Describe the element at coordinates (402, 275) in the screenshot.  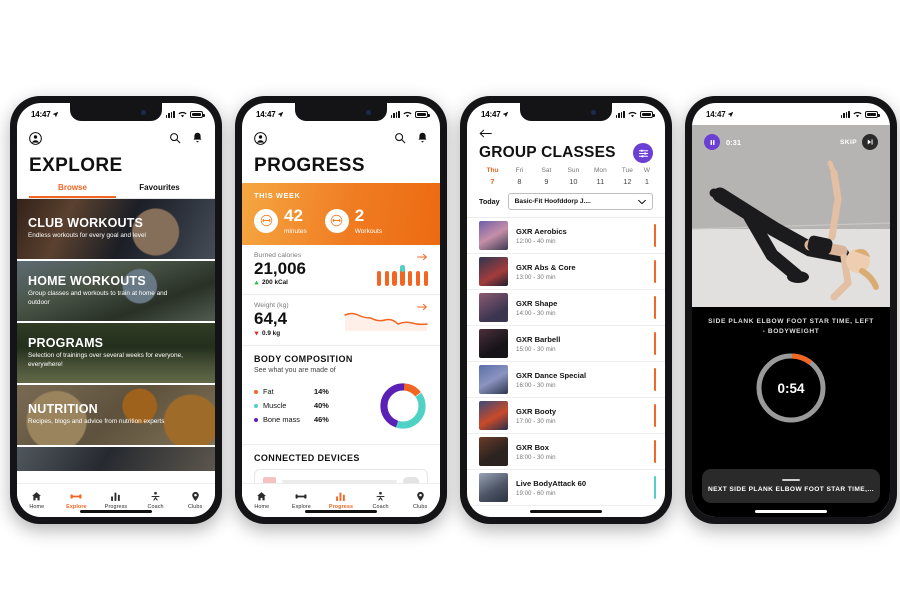
I see `calories-bar-chart` at that location.